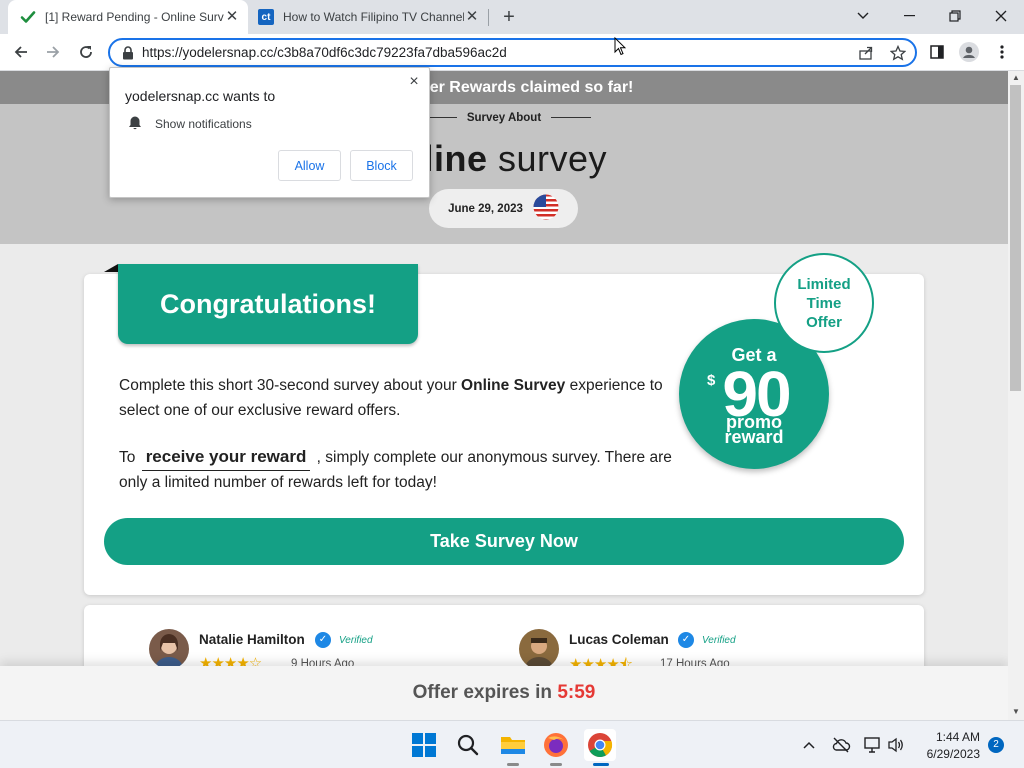 This screenshot has height=768, width=1024. What do you see at coordinates (200, 96) in the screenshot?
I see `popup-title: yodelersnap.cc wants to` at bounding box center [200, 96].